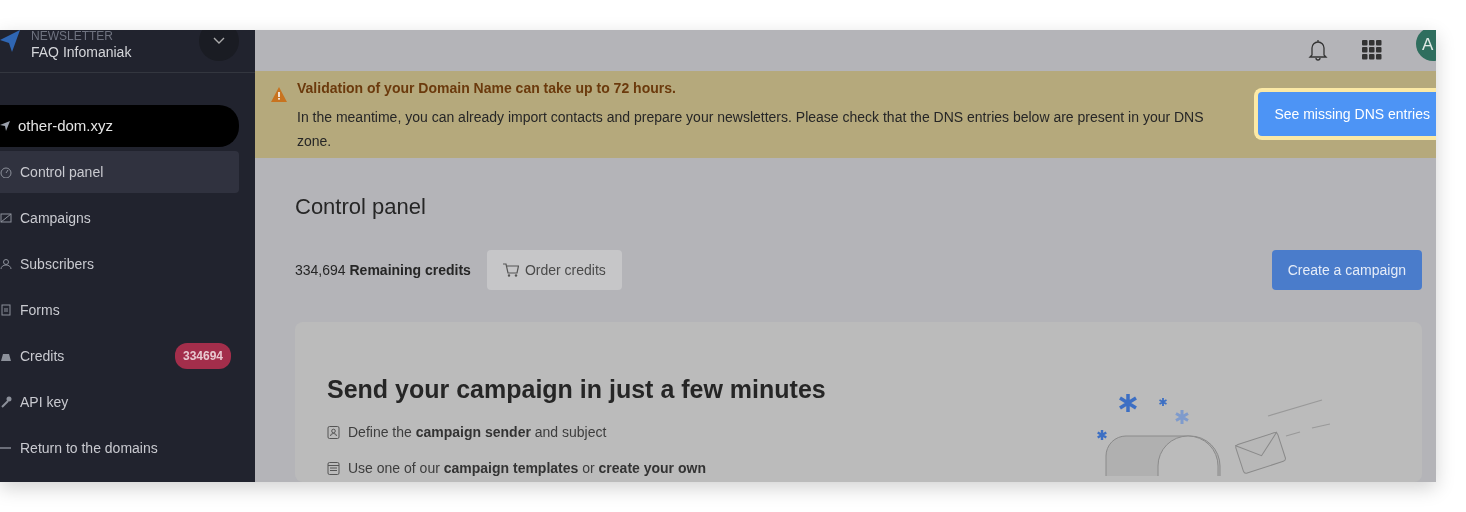  What do you see at coordinates (6, 402) in the screenshot?
I see `key-icon` at bounding box center [6, 402].